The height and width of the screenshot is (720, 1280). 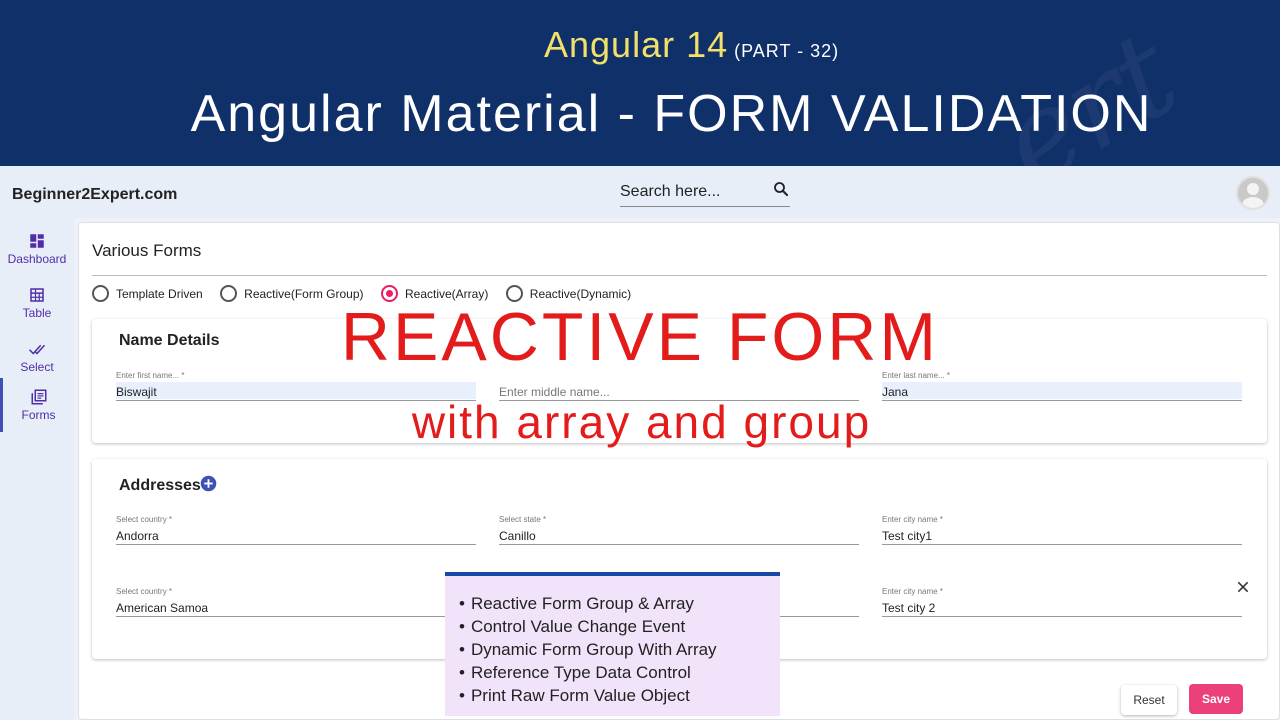 What do you see at coordinates (37, 469) in the screenshot?
I see `side-nav: Dashboard Table Select Forms` at bounding box center [37, 469].